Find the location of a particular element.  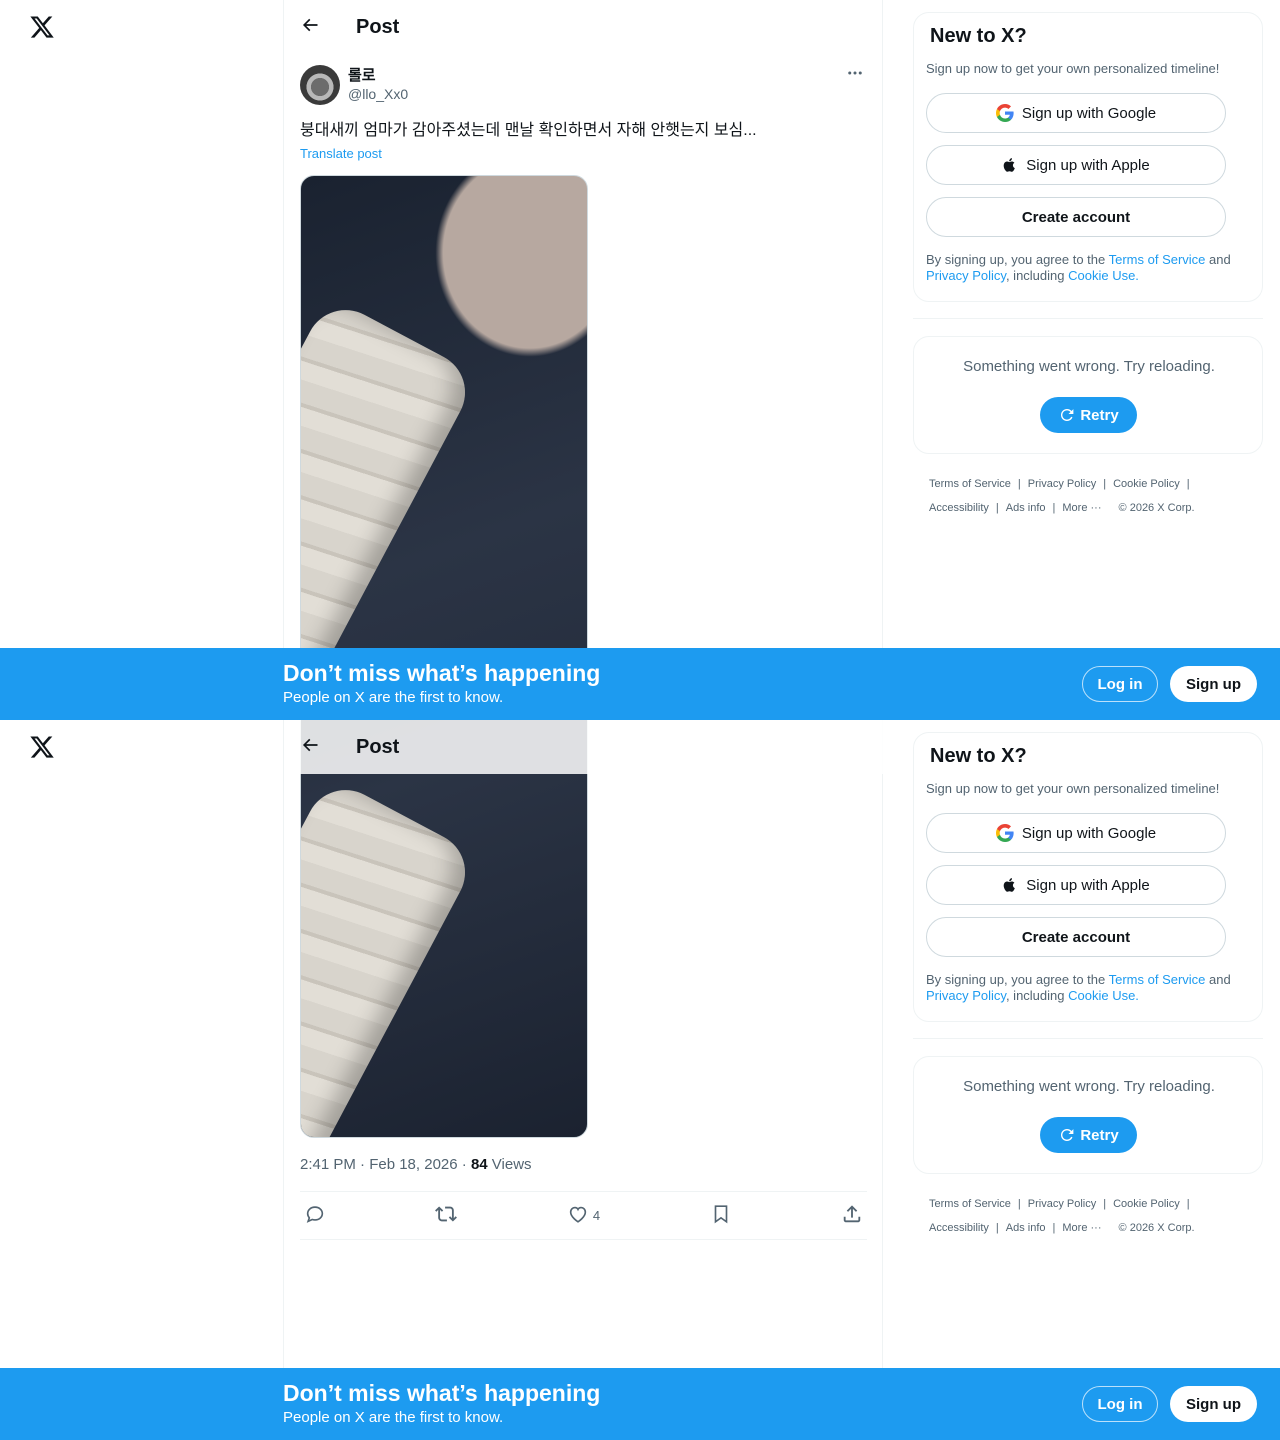

share-button is located at coordinates (852, 1216).